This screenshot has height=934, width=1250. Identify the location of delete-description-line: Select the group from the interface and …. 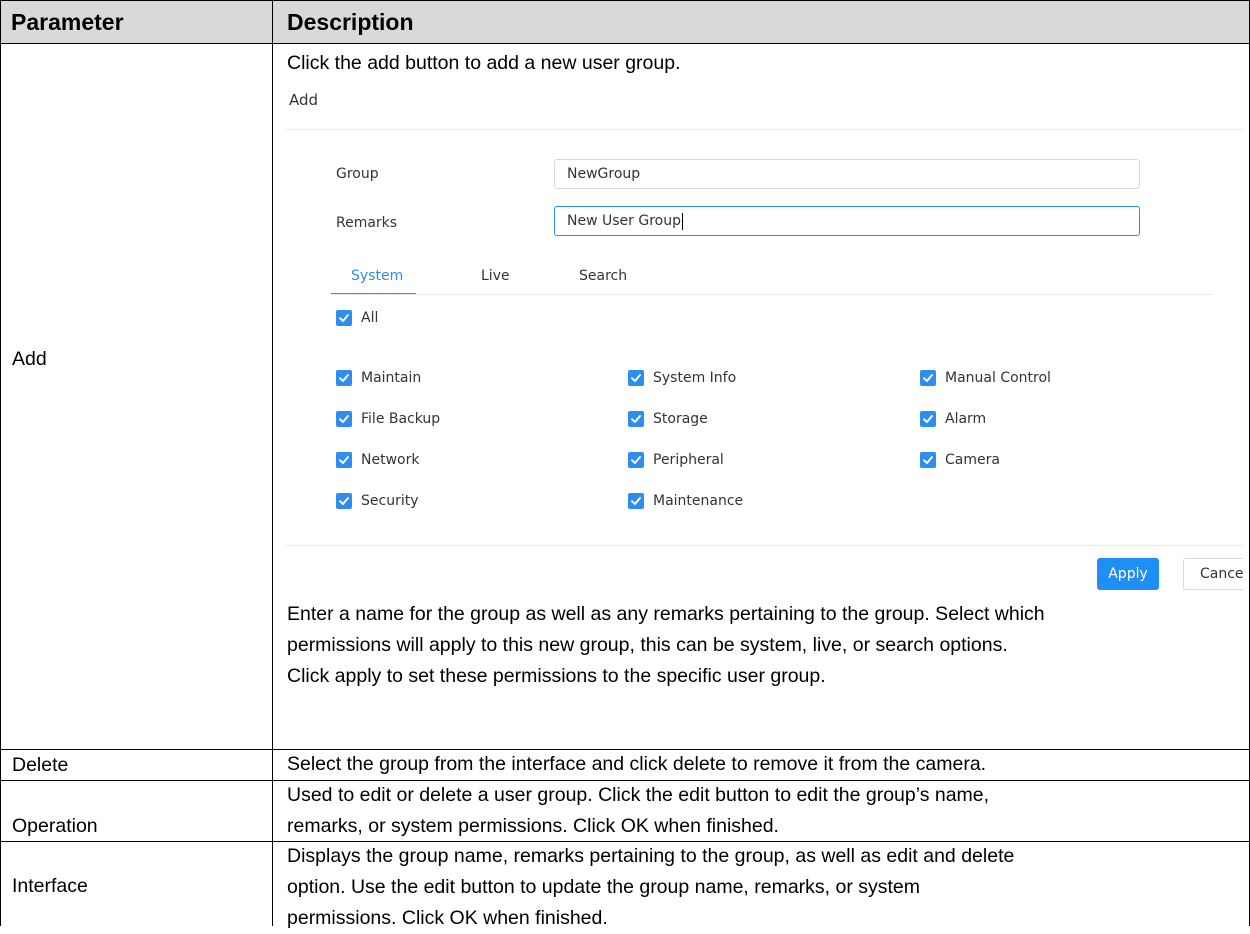
(637, 764).